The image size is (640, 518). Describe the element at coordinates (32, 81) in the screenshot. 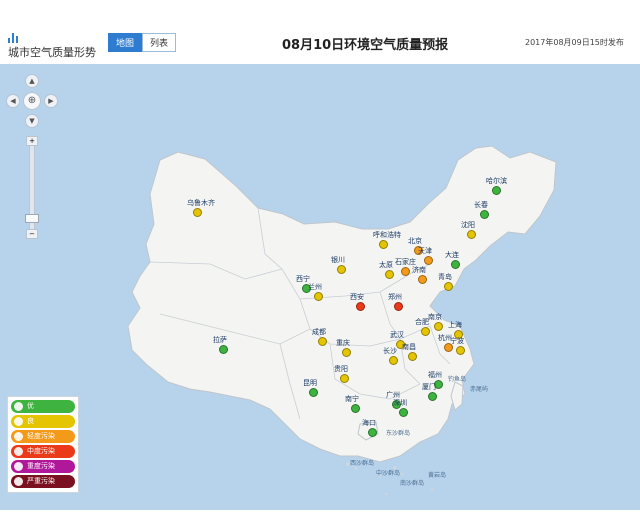

I see `pan-up-icon: ▲` at that location.